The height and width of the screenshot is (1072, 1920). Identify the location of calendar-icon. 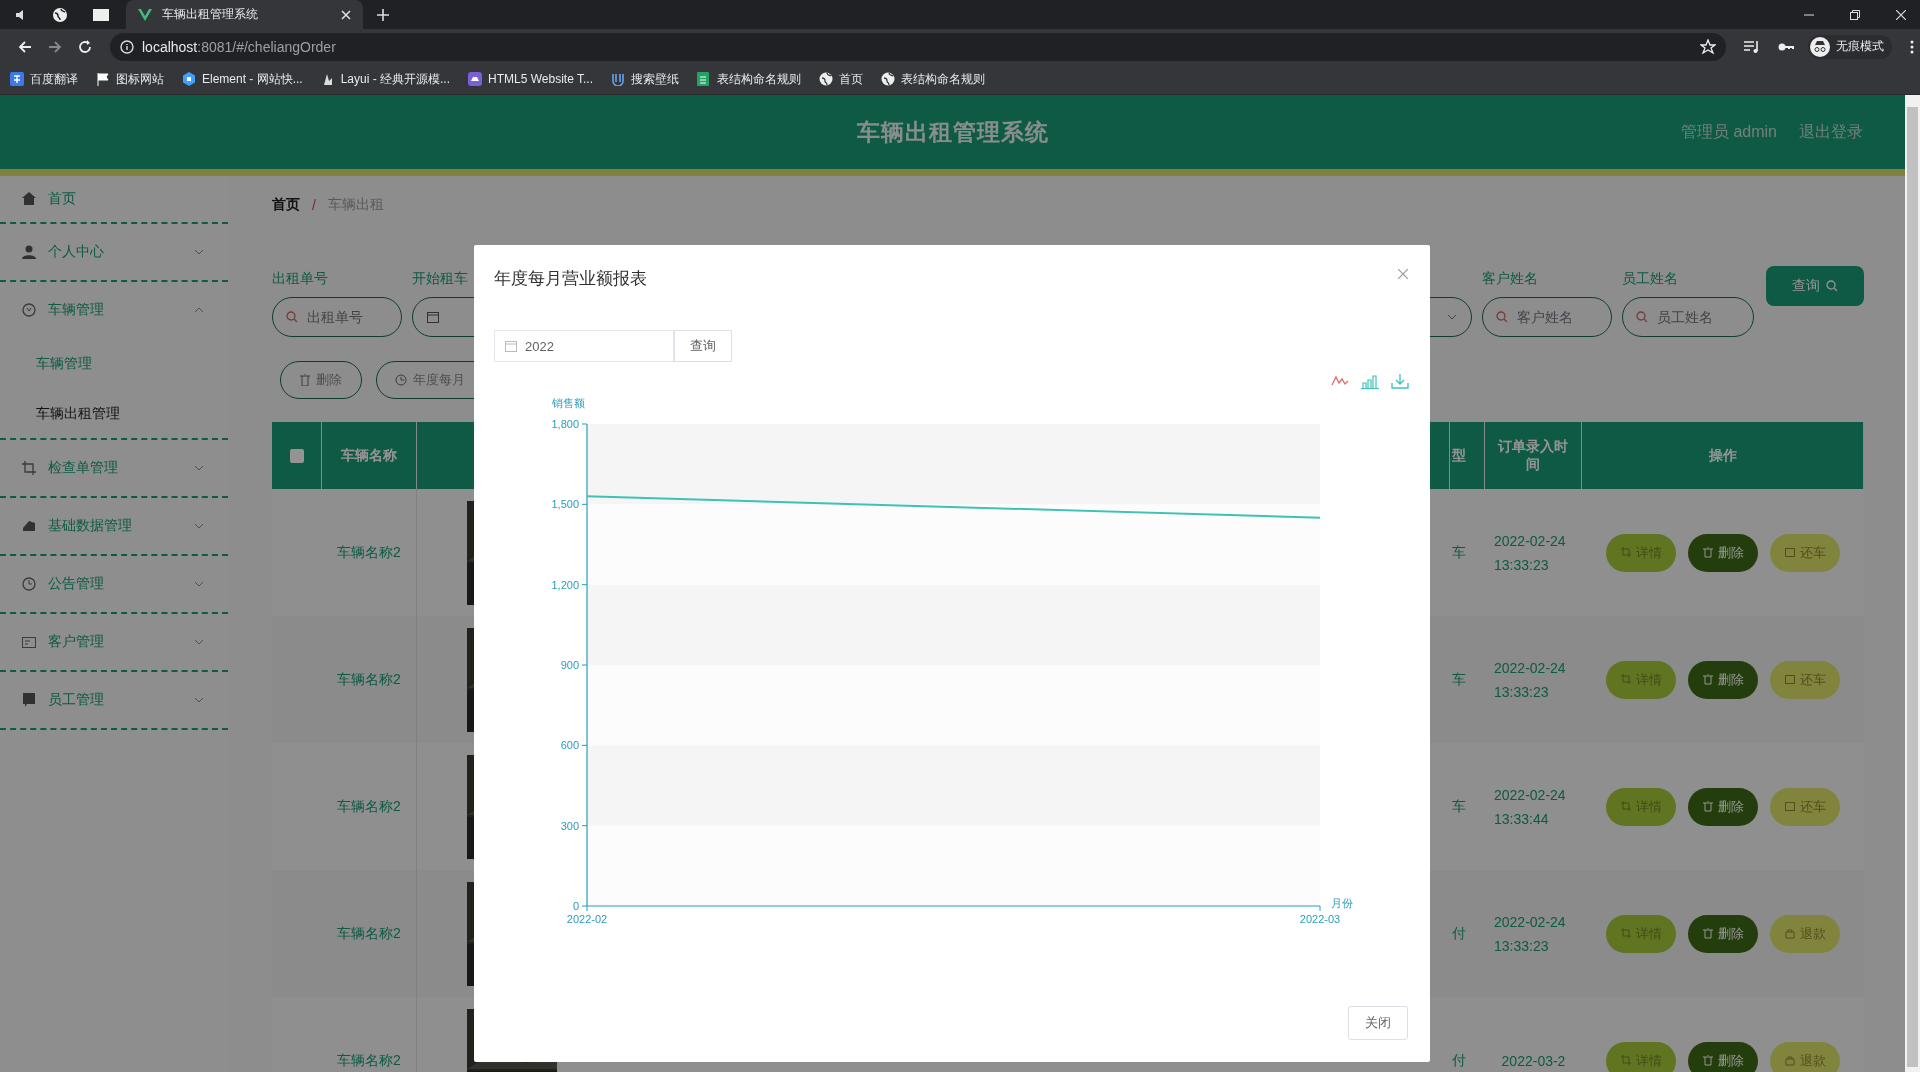
(511, 346).